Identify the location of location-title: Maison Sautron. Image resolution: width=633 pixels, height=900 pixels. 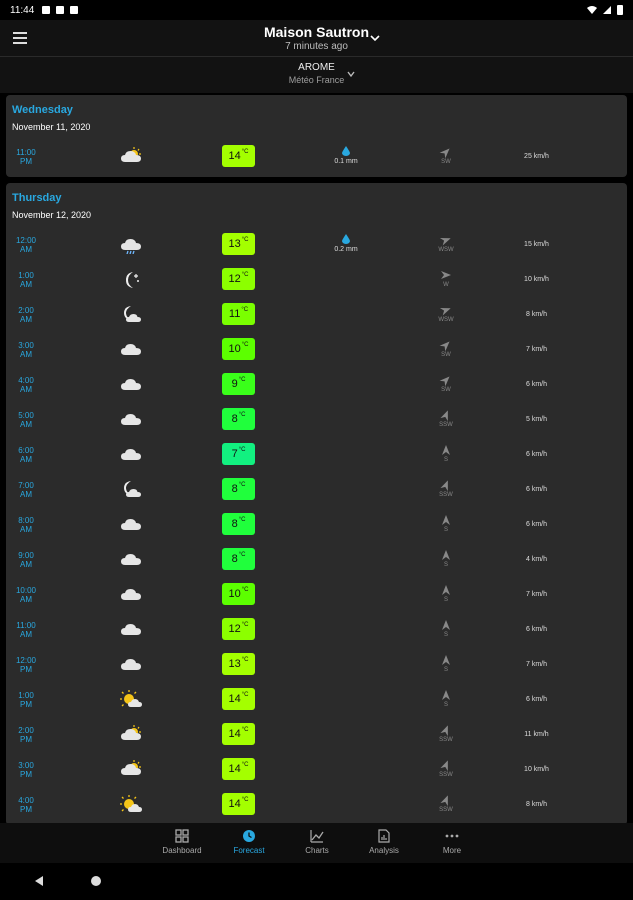
(316, 32).